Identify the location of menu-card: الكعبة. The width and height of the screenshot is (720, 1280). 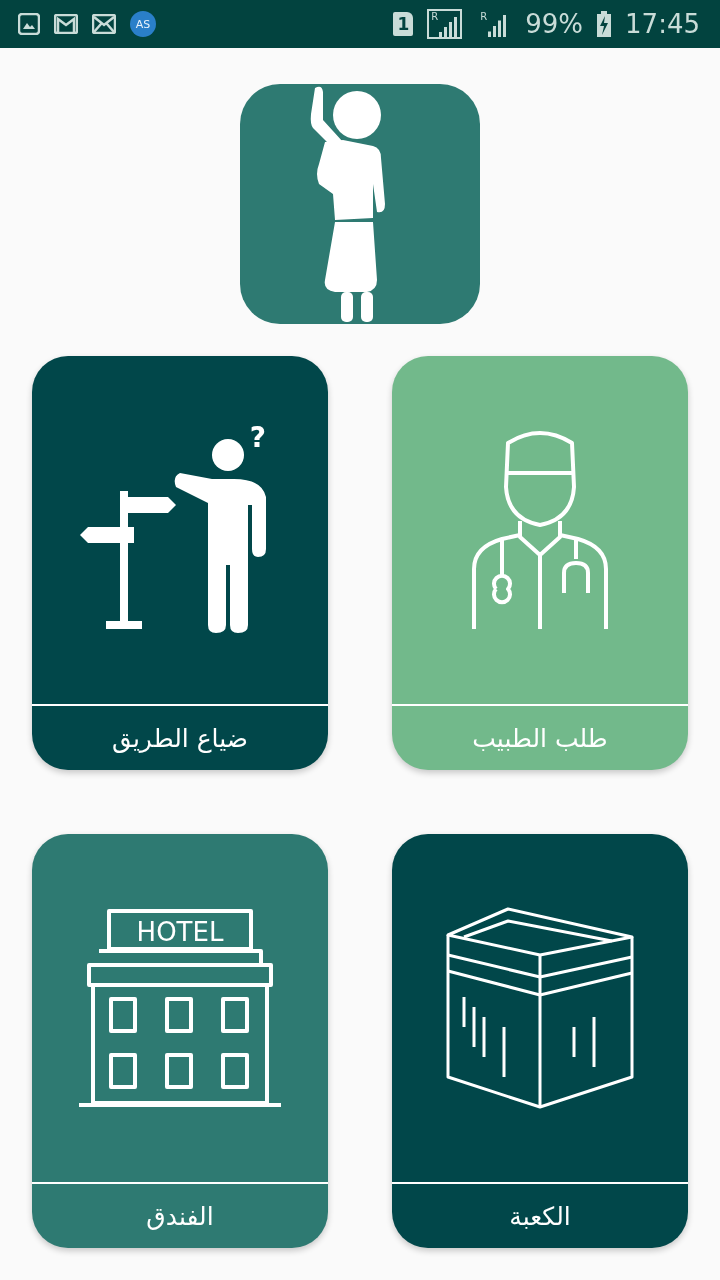
(540, 1041).